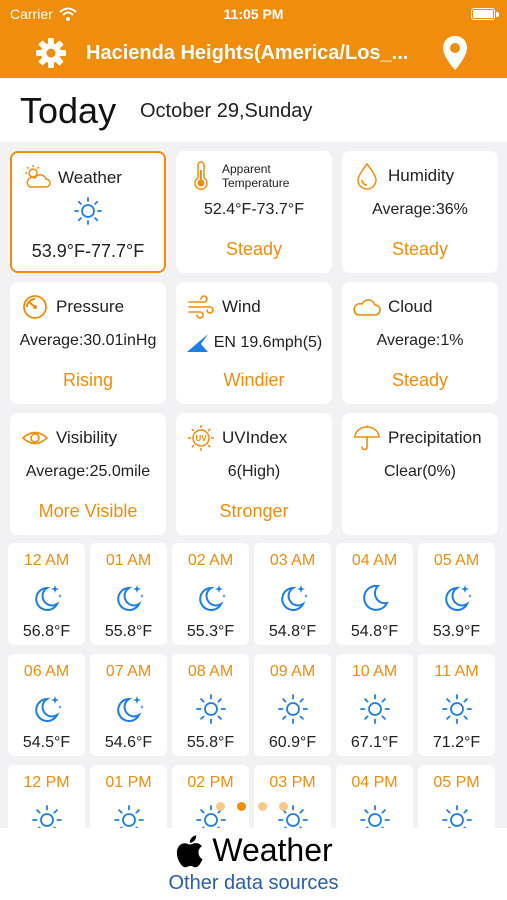 The image size is (507, 900). I want to click on brand-label: Weather, so click(272, 850).